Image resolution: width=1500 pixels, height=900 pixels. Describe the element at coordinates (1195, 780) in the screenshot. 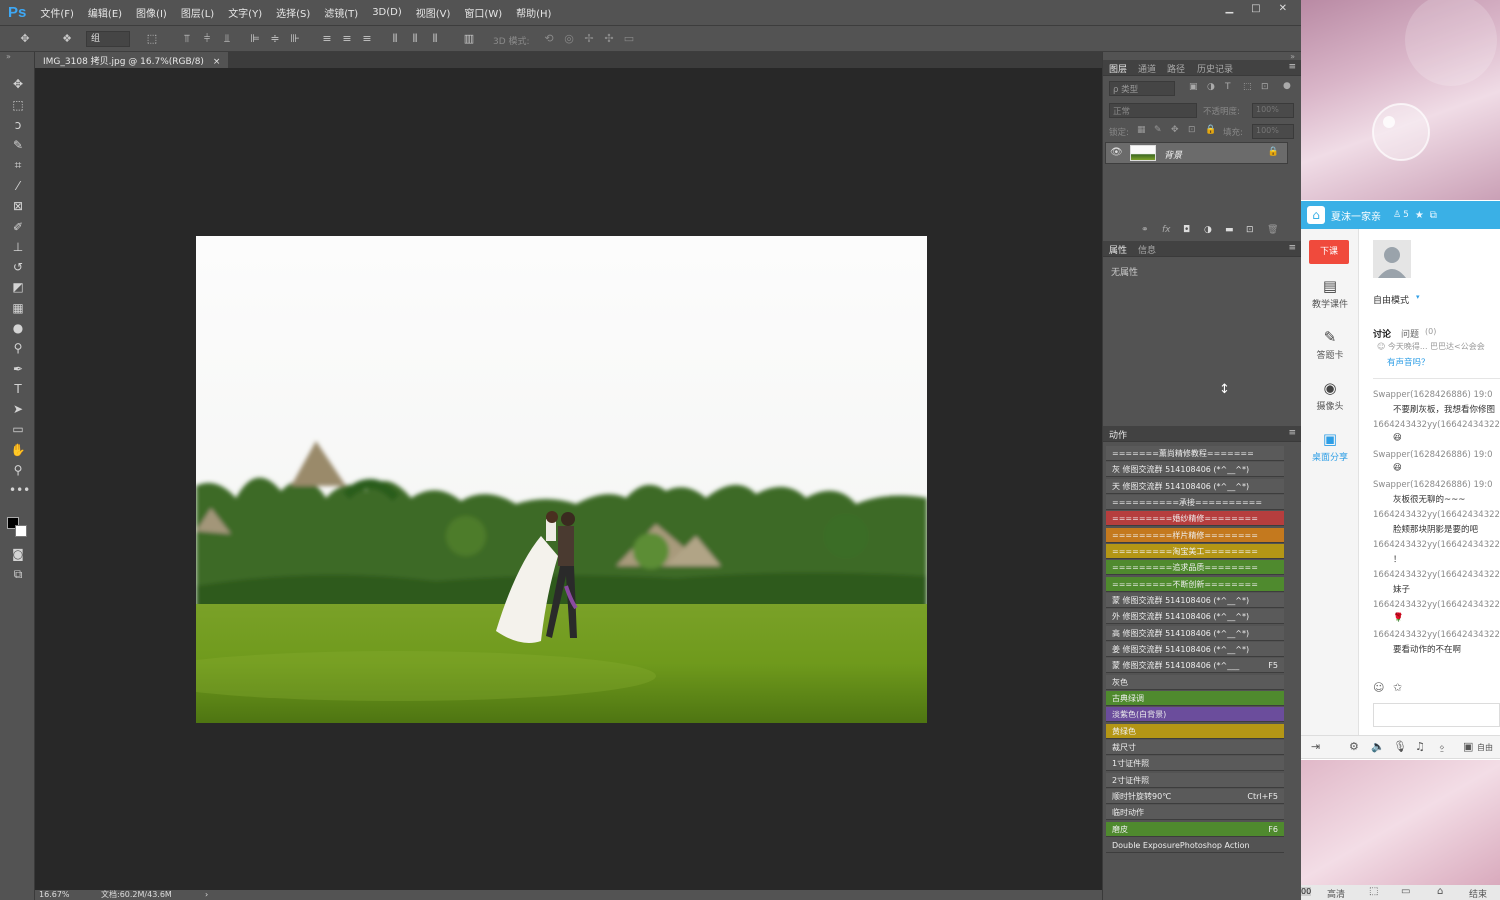

I see `action-item: 2寸证件照` at that location.